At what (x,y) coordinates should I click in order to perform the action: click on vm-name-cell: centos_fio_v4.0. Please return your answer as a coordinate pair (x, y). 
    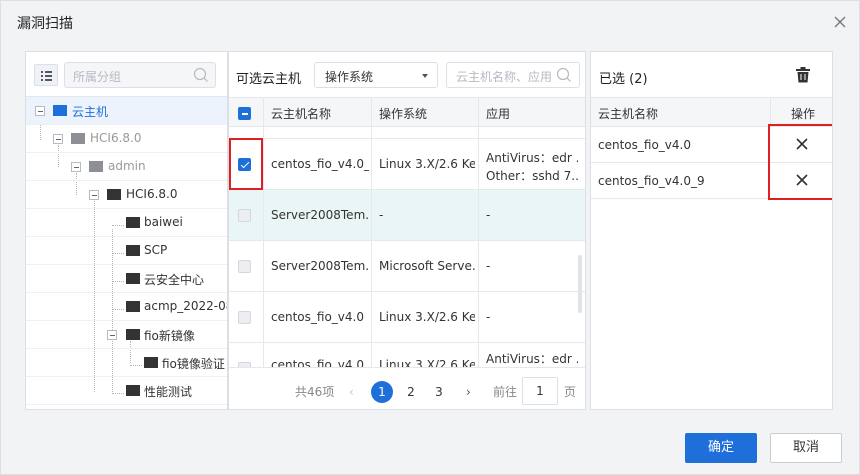
    Looking at the image, I should click on (317, 317).